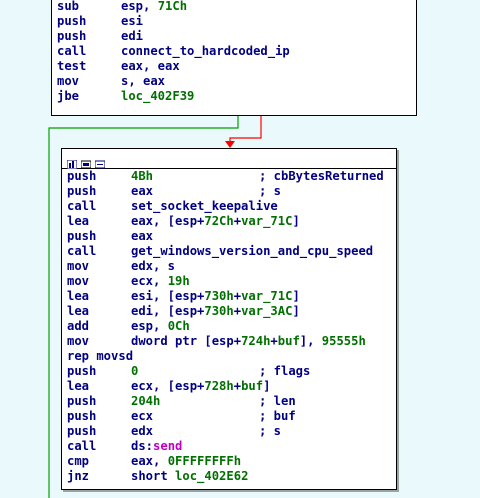 The height and width of the screenshot is (498, 480). I want to click on asm-operands: esp, 0Ch, so click(160, 326).